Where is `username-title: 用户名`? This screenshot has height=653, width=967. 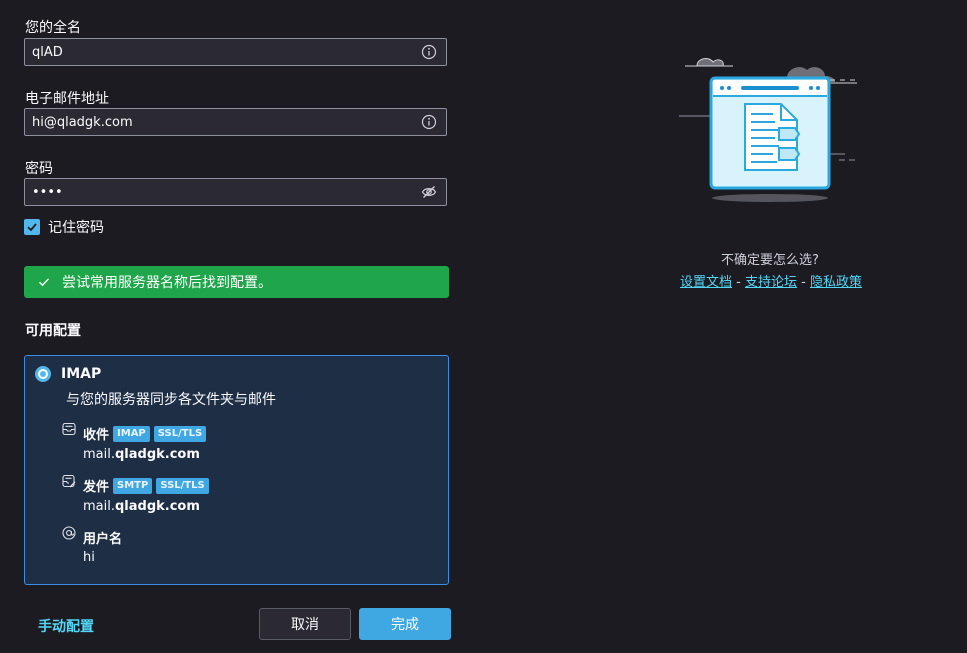 username-title: 用户名 is located at coordinates (103, 539).